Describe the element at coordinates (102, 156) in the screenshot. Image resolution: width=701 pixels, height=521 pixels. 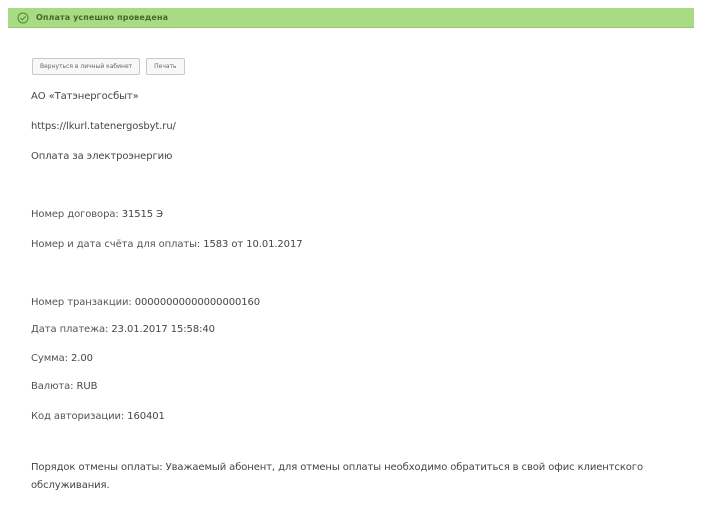
I see `service-name: Оплата за электроэнергию` at that location.